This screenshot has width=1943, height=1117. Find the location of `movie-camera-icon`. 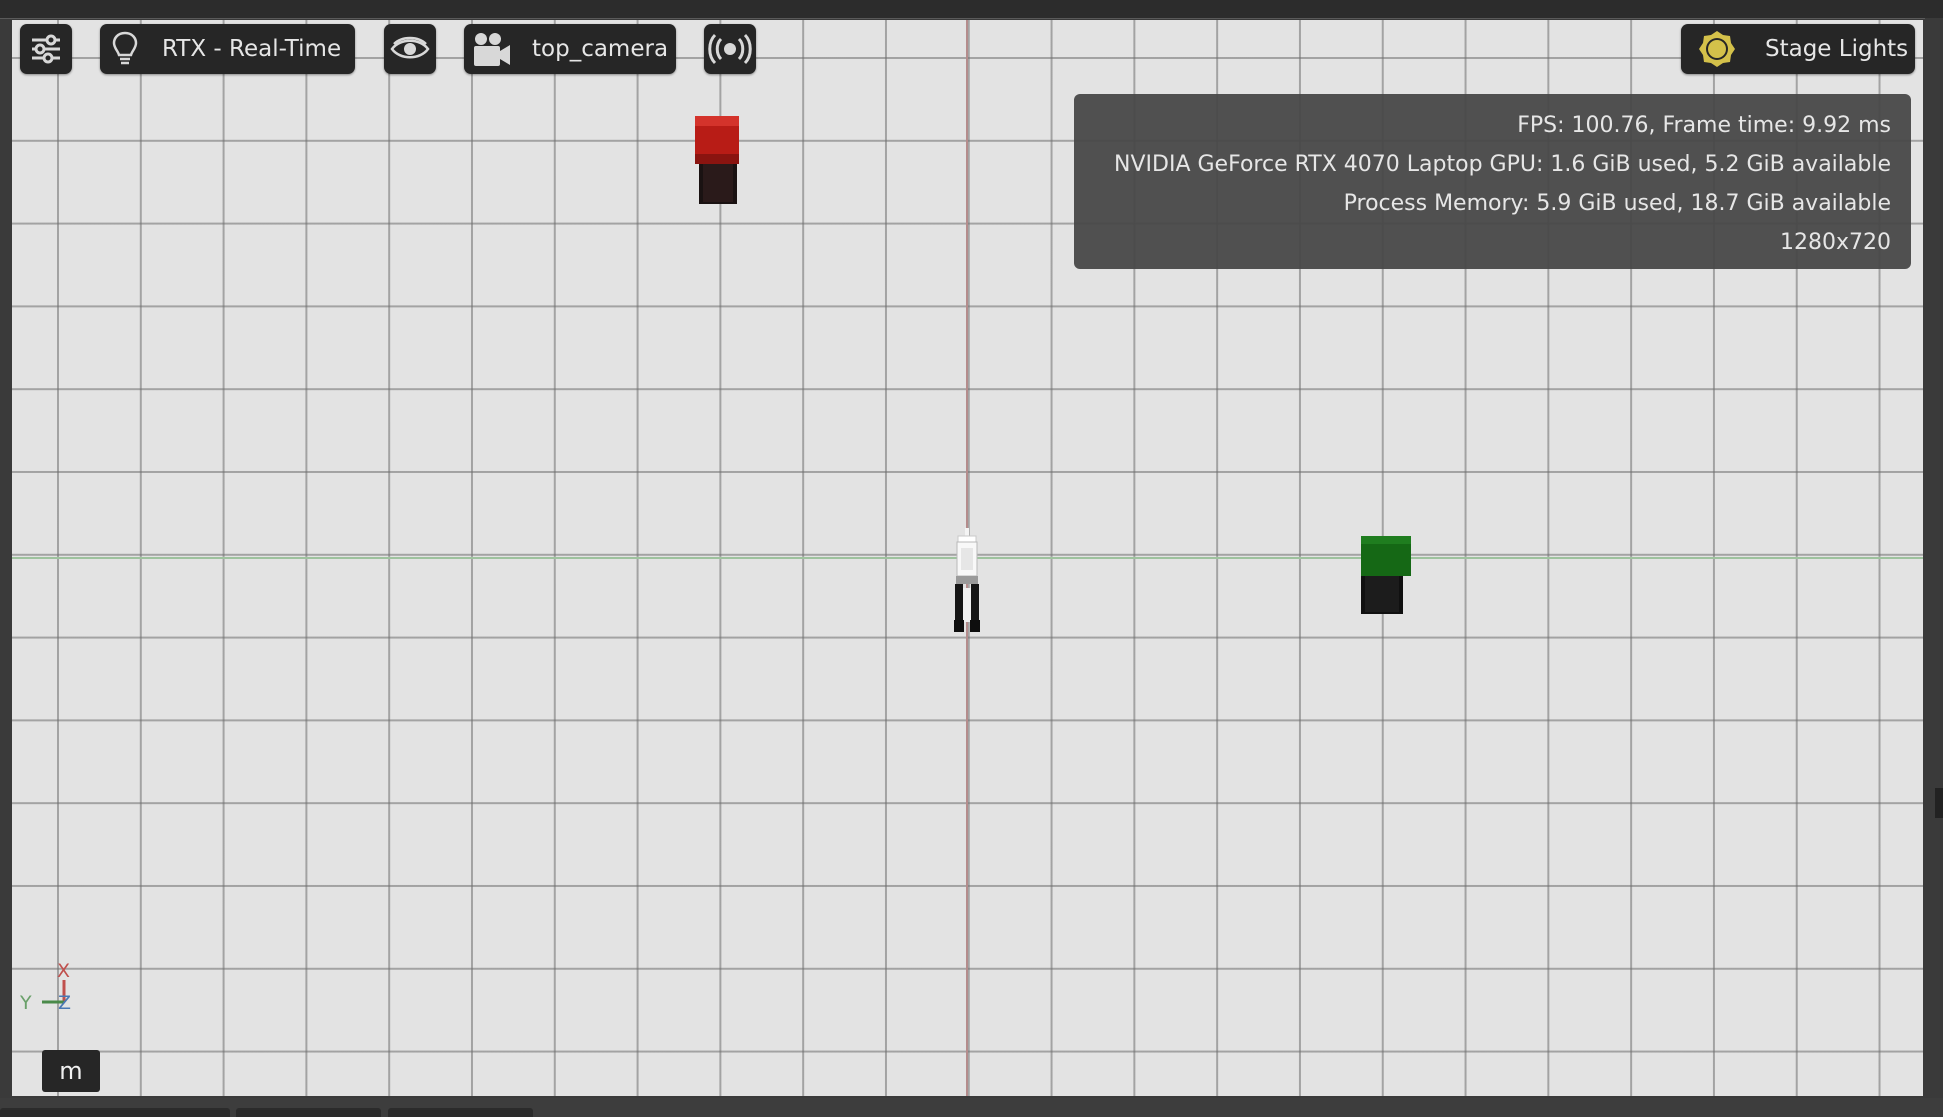

movie-camera-icon is located at coordinates (491, 49).